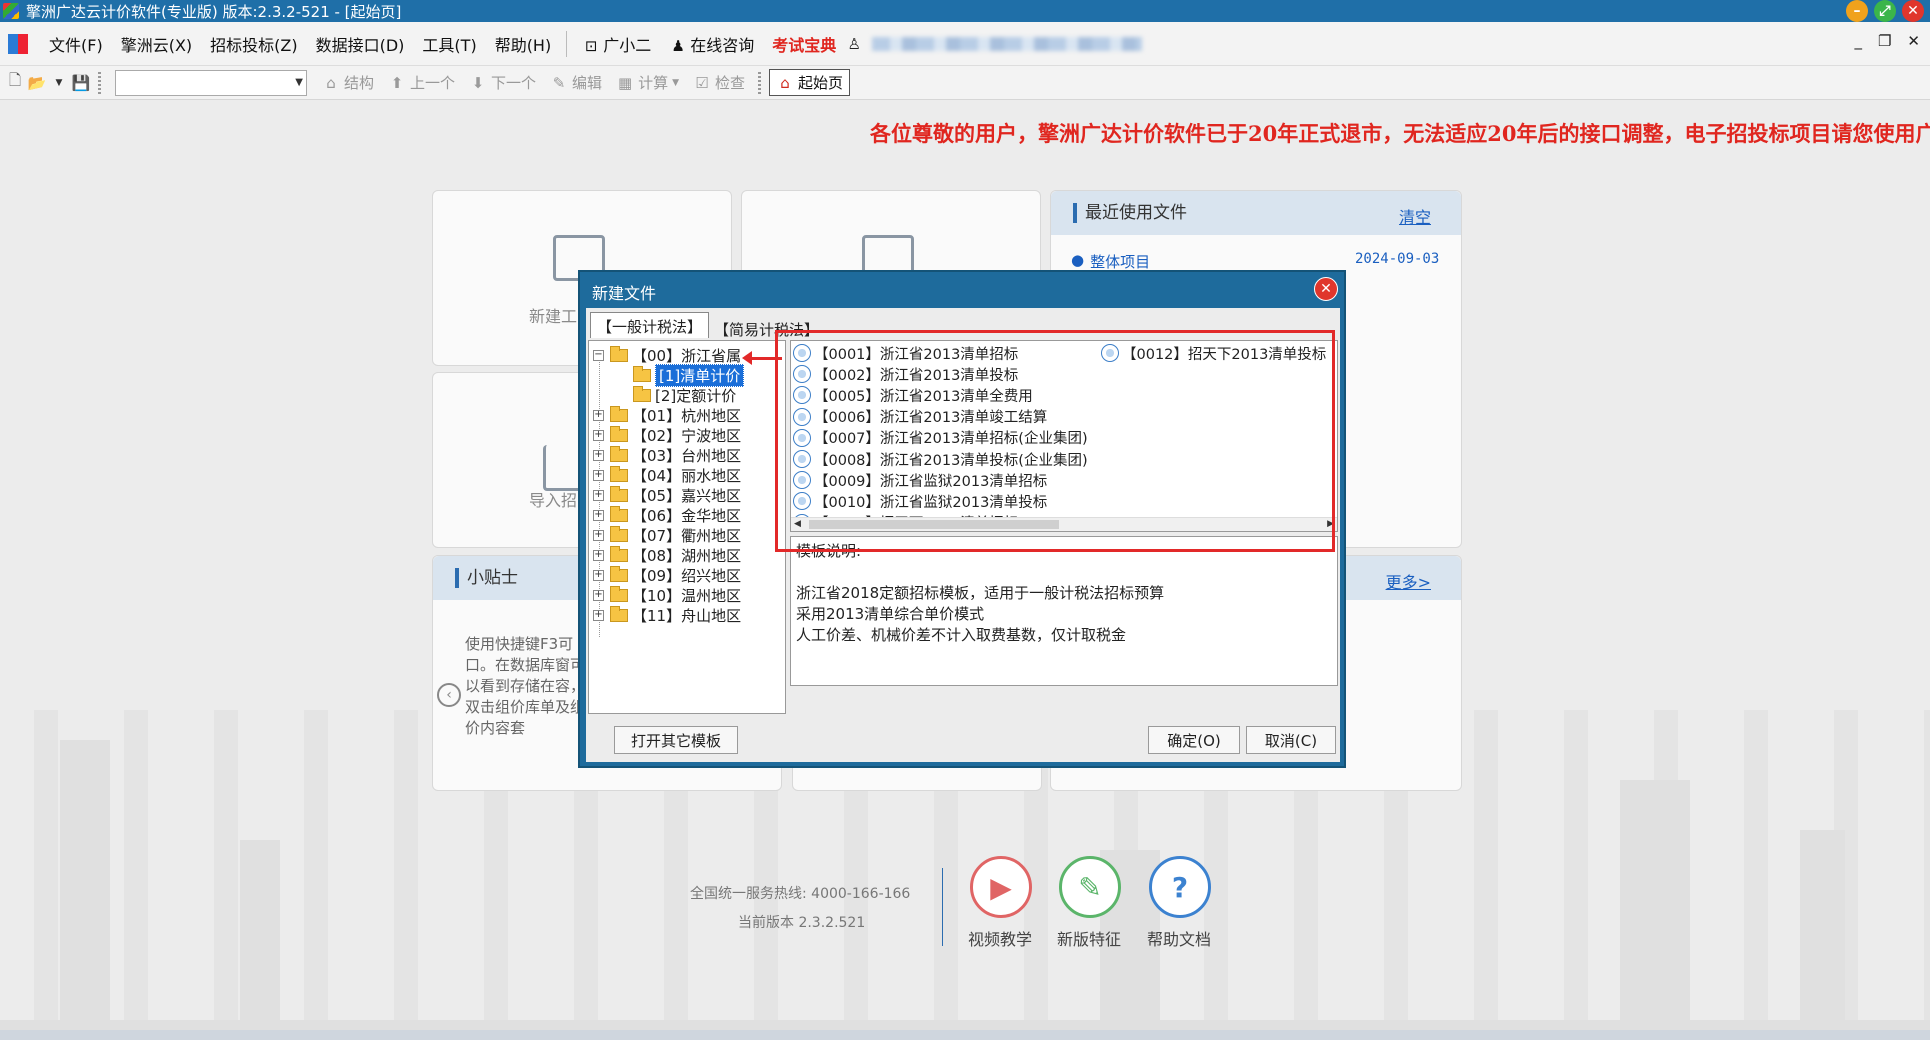 The image size is (1930, 1040). I want to click on save-icon: 💾, so click(81, 83).